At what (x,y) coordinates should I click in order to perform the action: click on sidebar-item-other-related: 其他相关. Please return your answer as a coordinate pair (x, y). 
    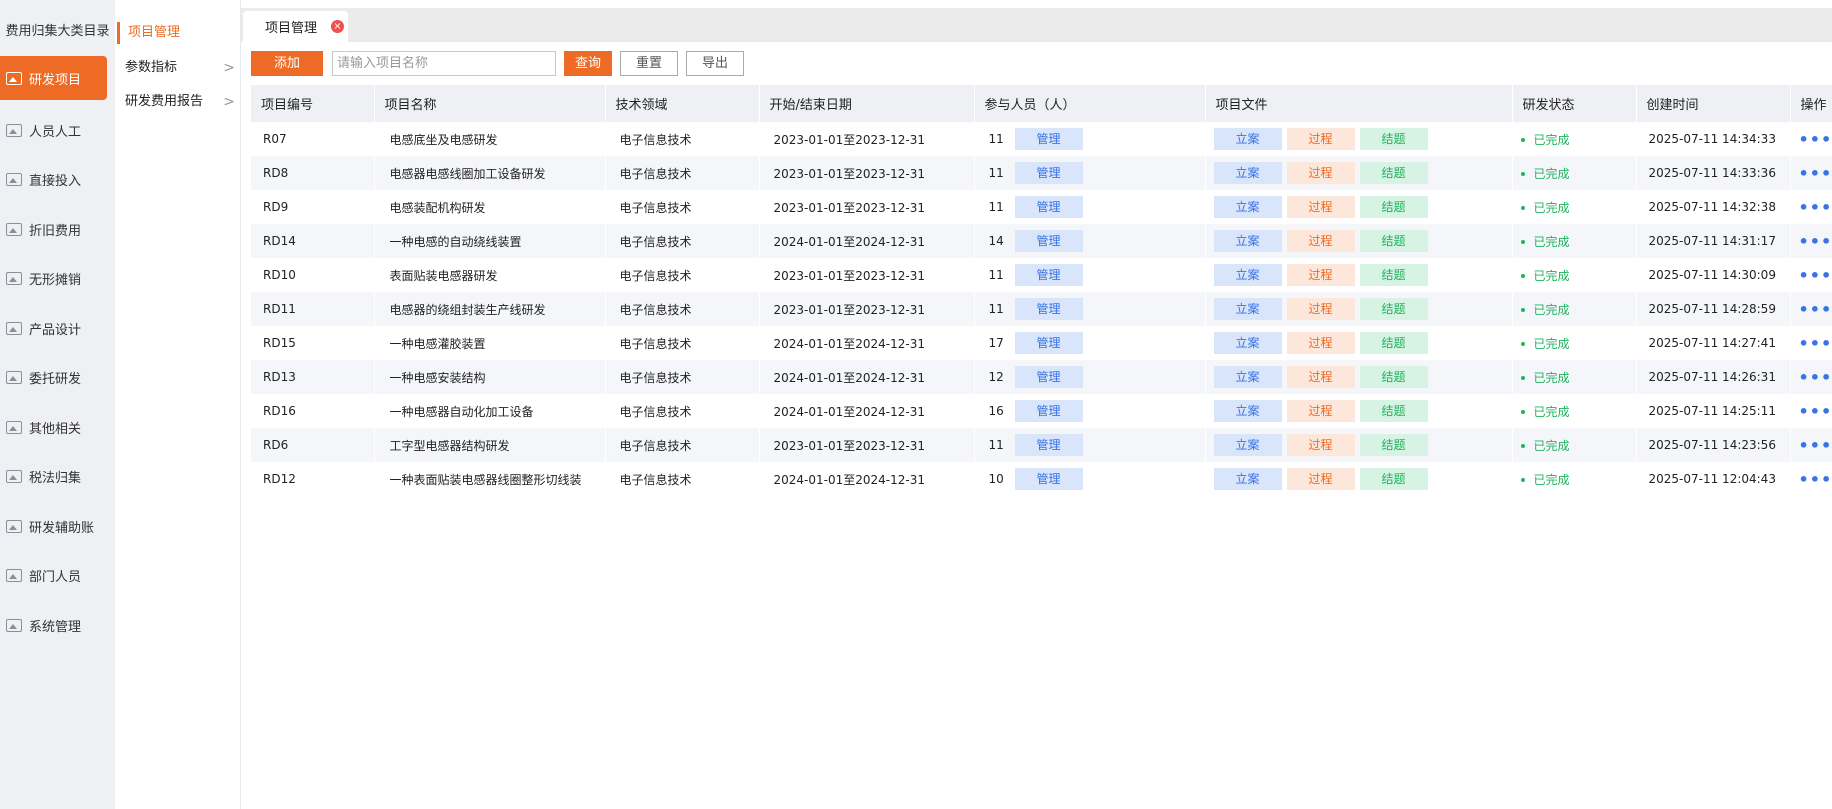
    Looking at the image, I should click on (57, 428).